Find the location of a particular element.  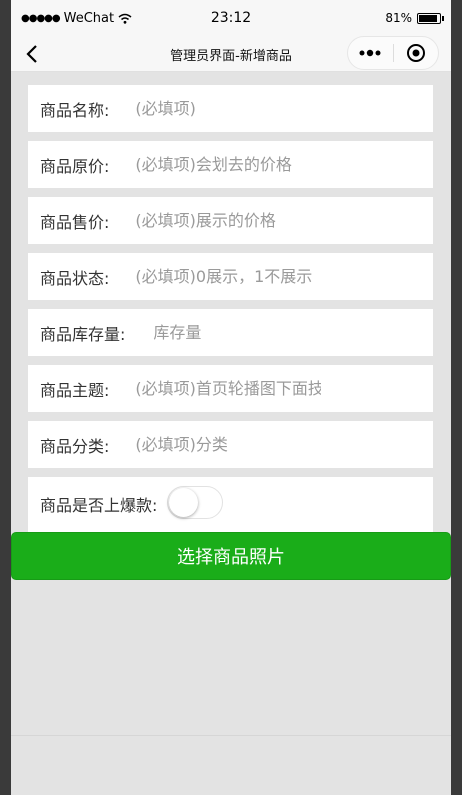

sale-price-input is located at coordinates (228, 220).